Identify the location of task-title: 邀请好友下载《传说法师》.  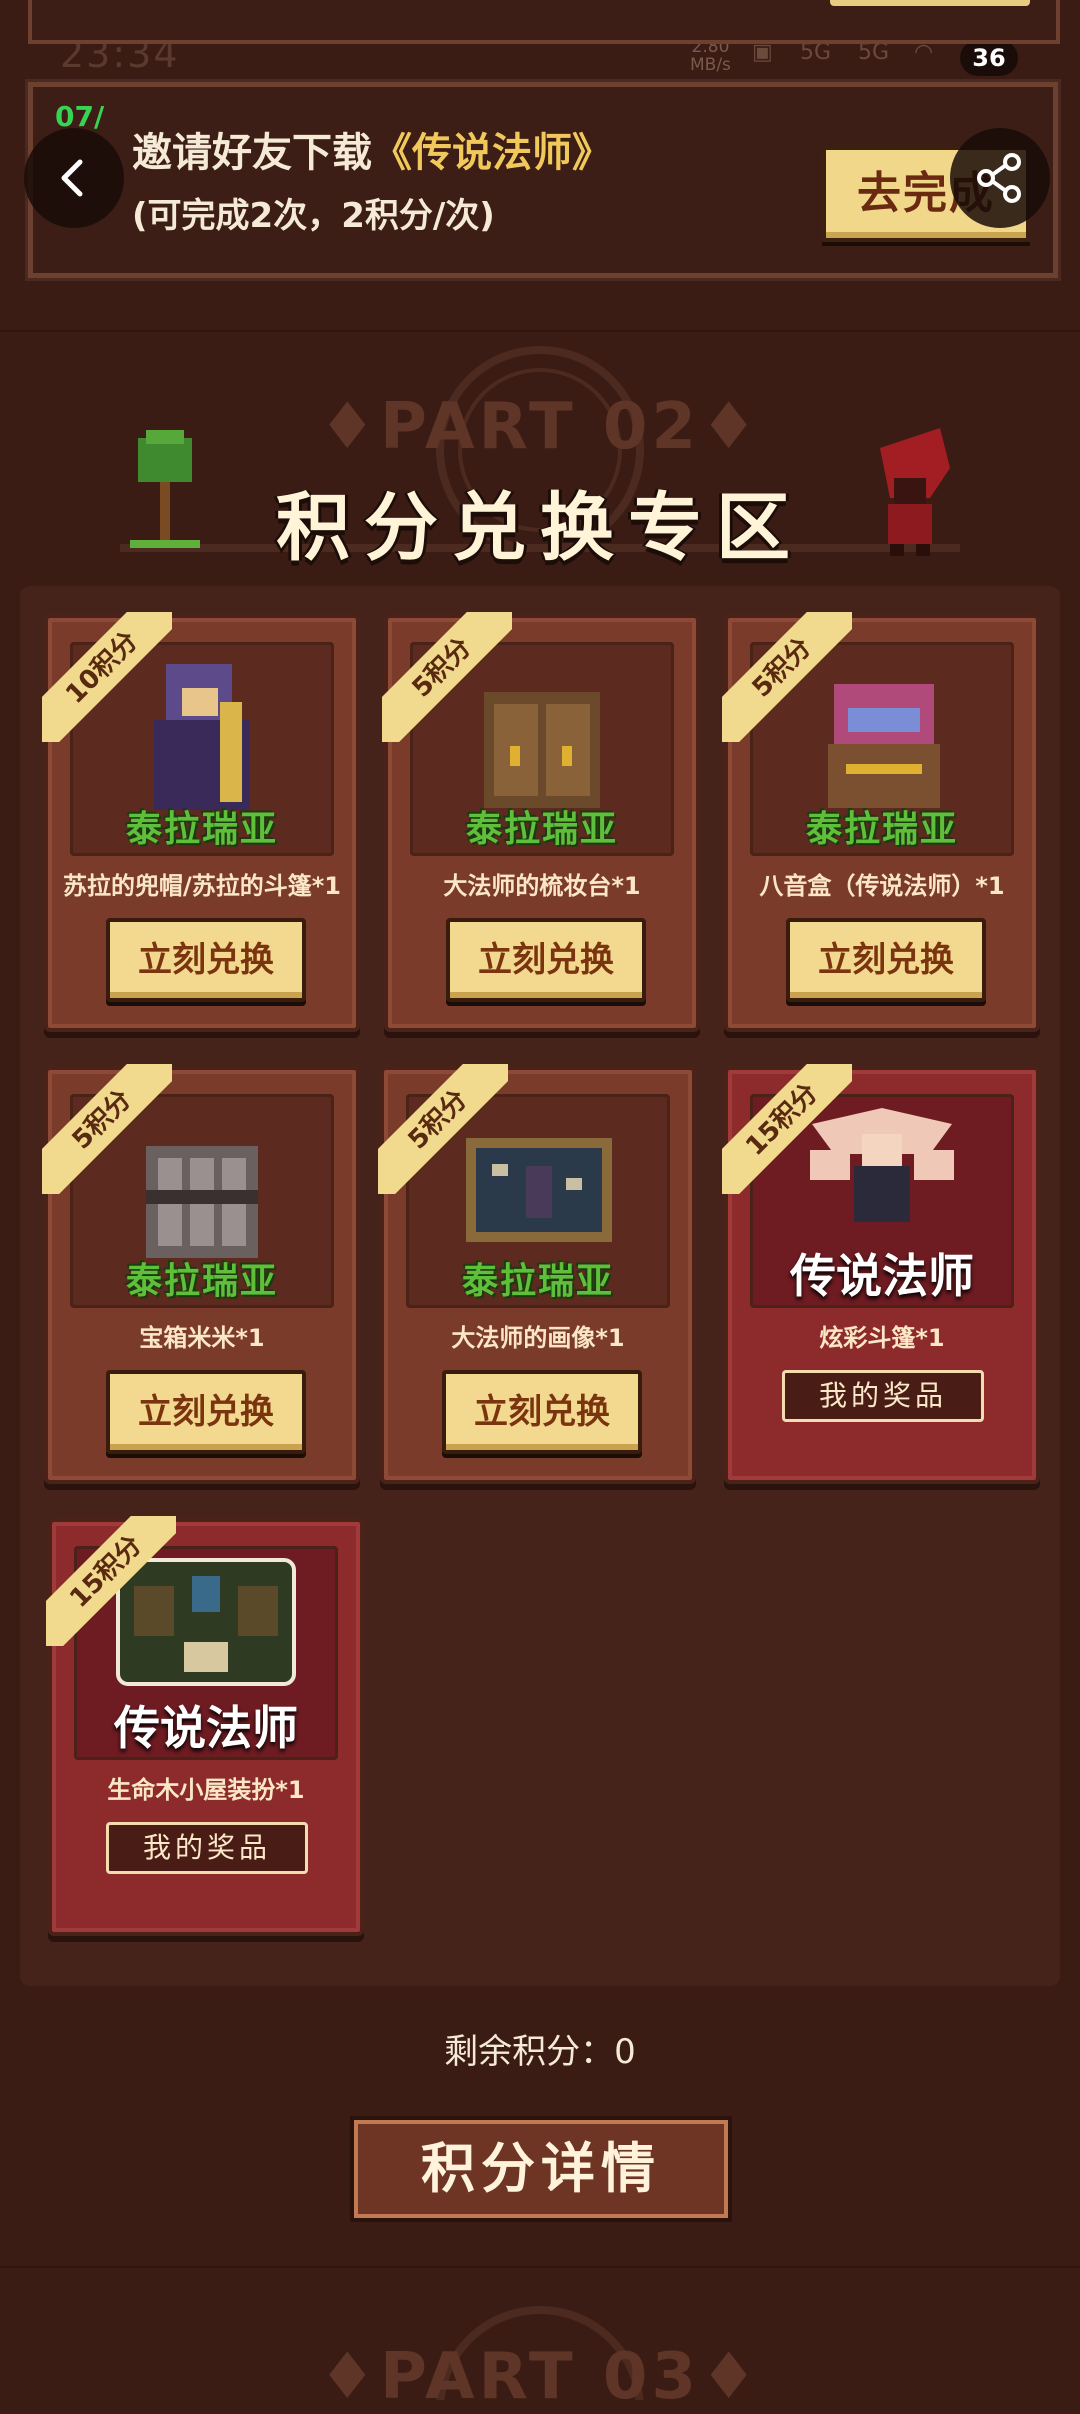
(372, 149).